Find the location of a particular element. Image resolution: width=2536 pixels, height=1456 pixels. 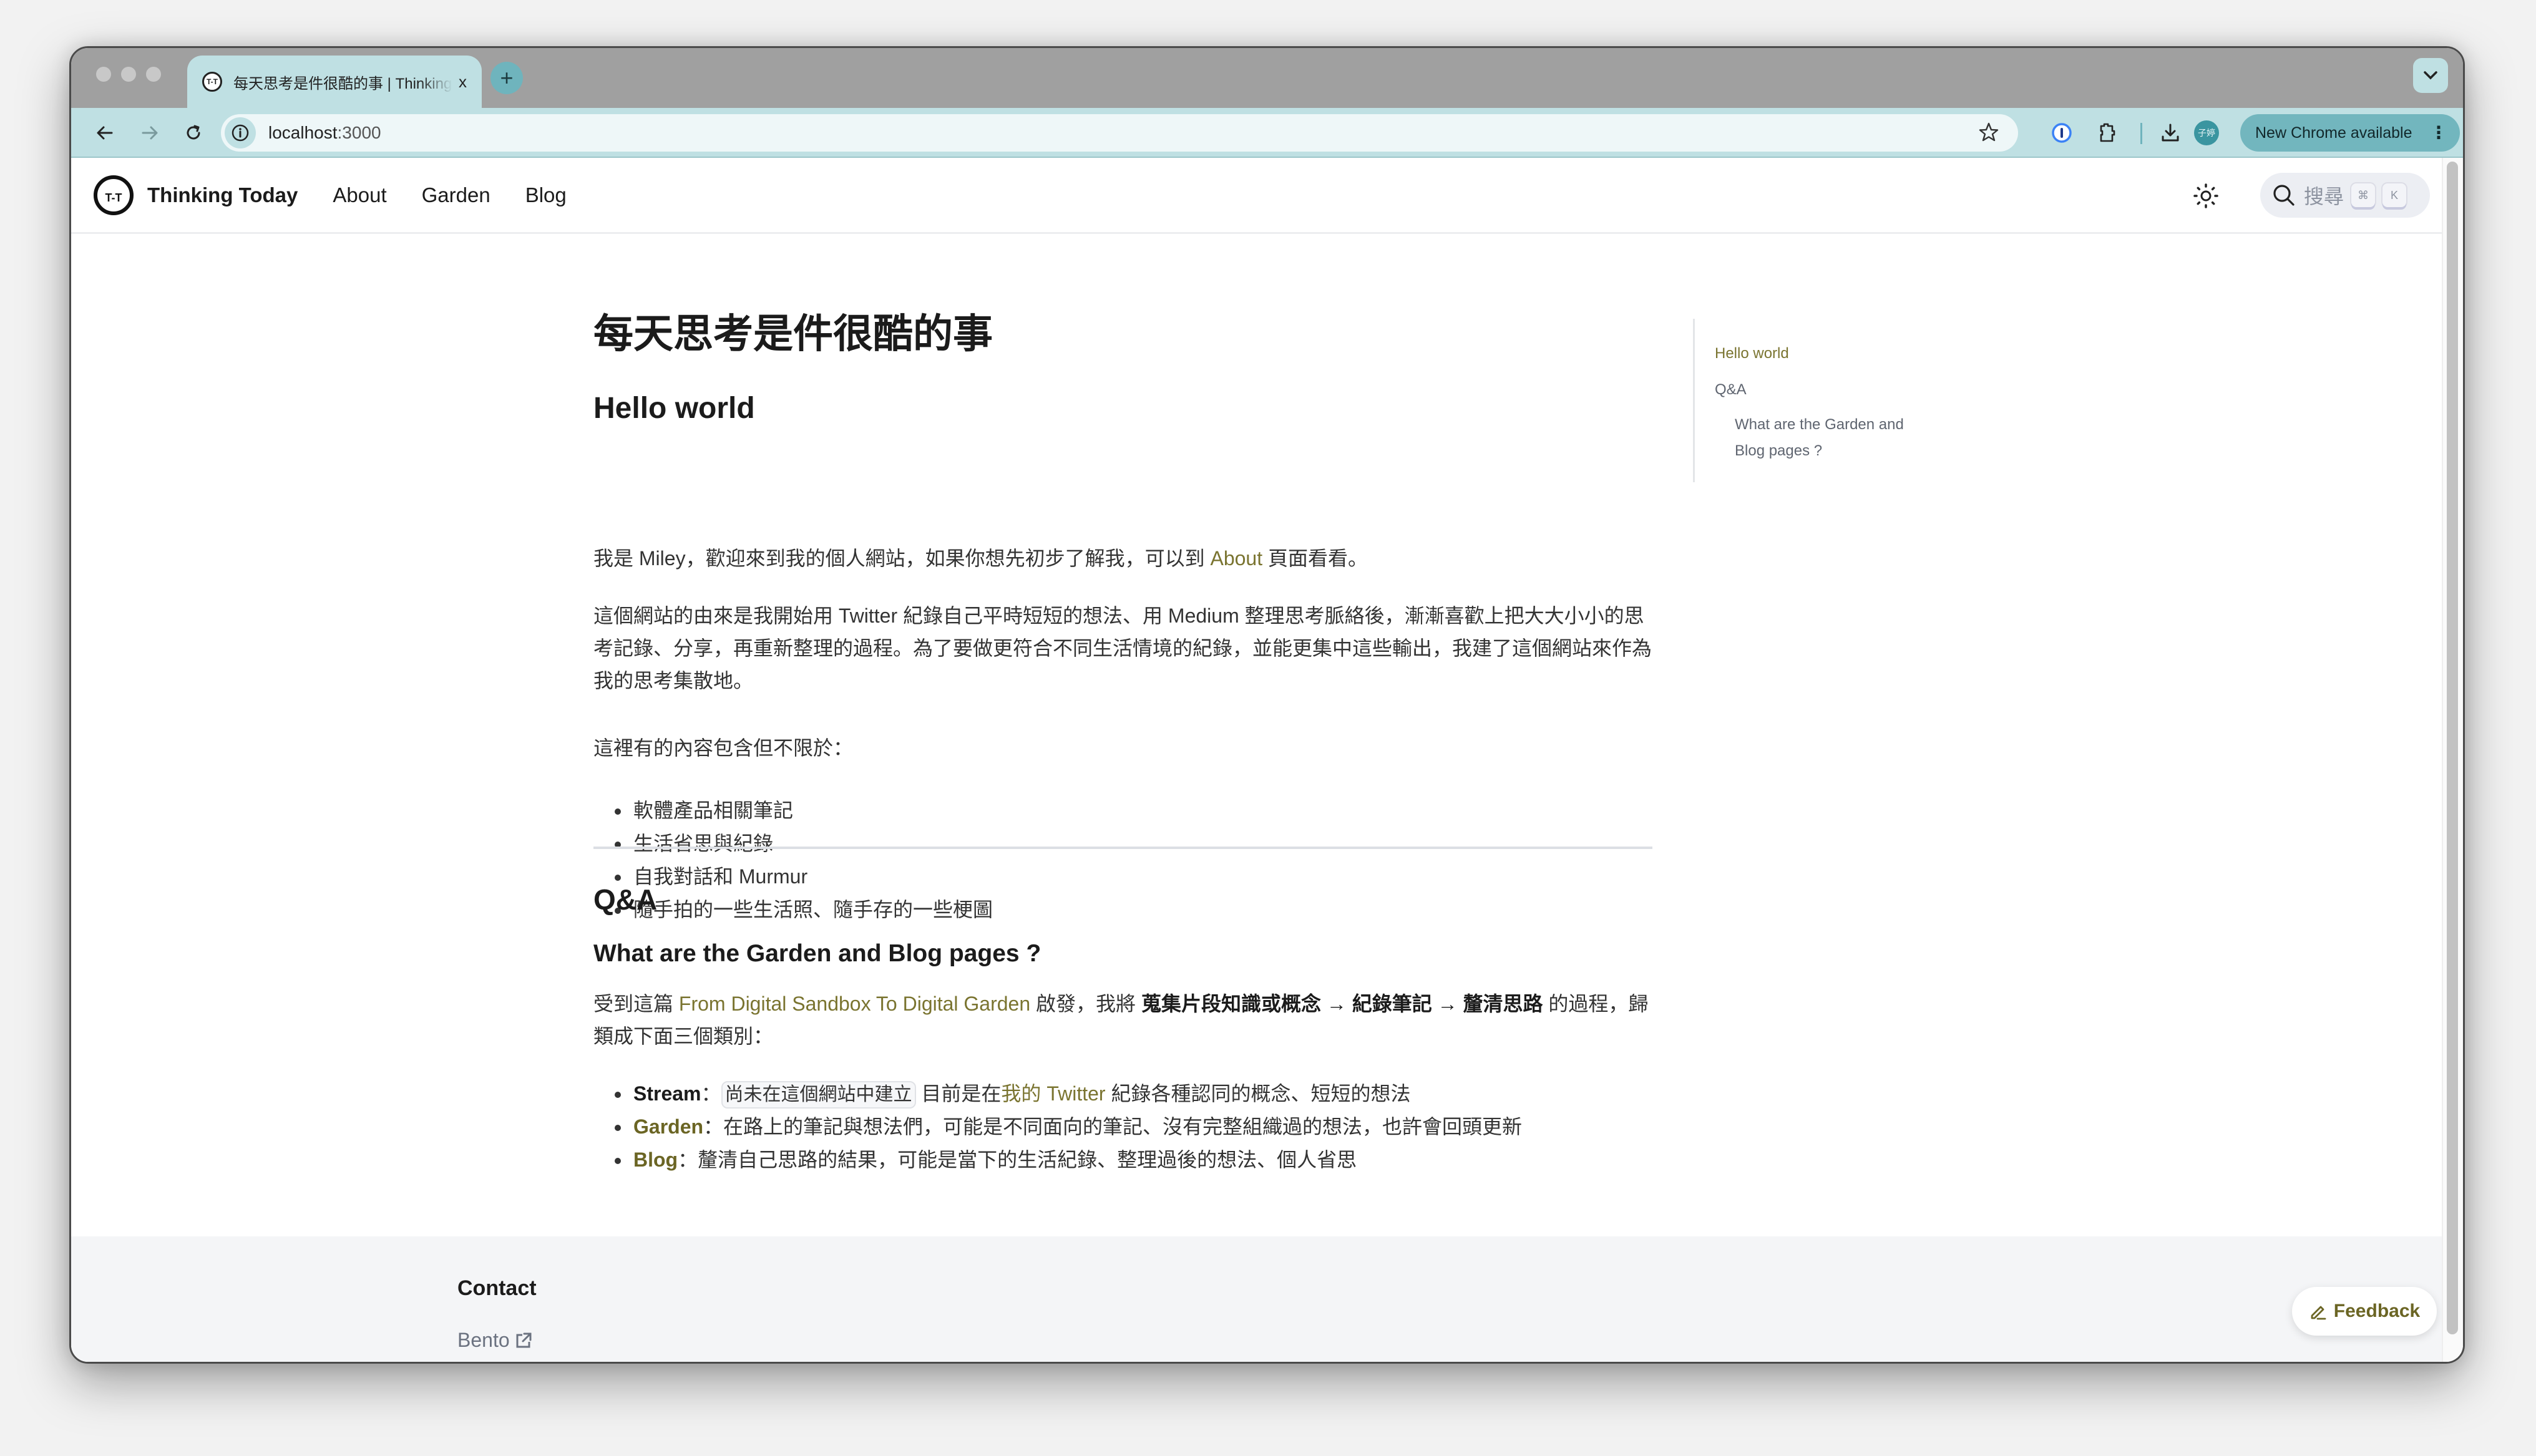

external-link-icon is located at coordinates (524, 1339).